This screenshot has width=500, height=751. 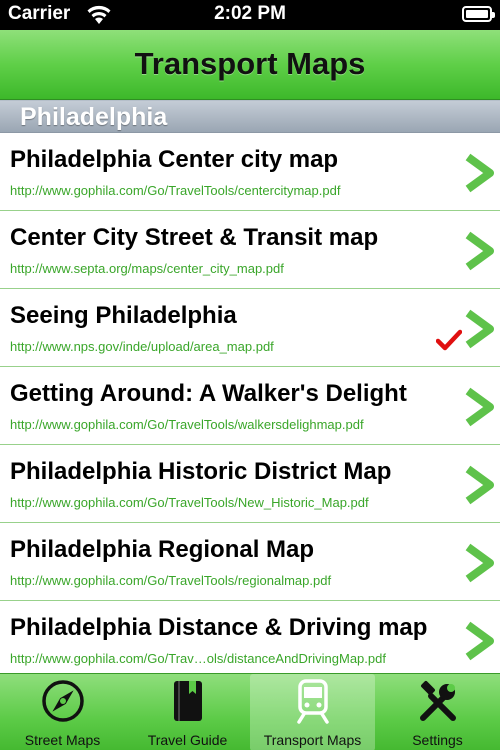 I want to click on tab-label: Travel Guide, so click(x=187, y=740).